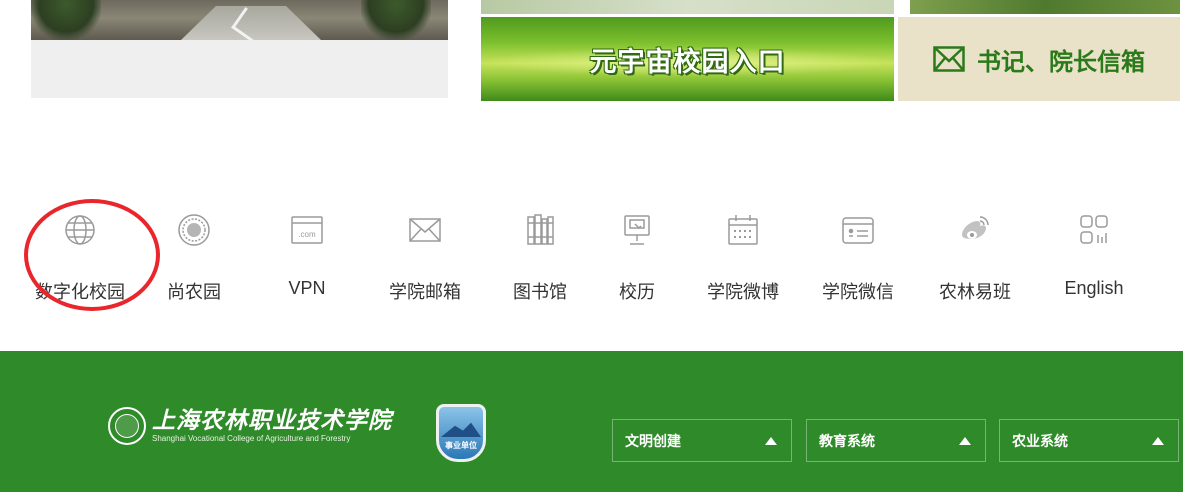 The width and height of the screenshot is (1183, 492). I want to click on quick-link-label: 校历, so click(637, 292).